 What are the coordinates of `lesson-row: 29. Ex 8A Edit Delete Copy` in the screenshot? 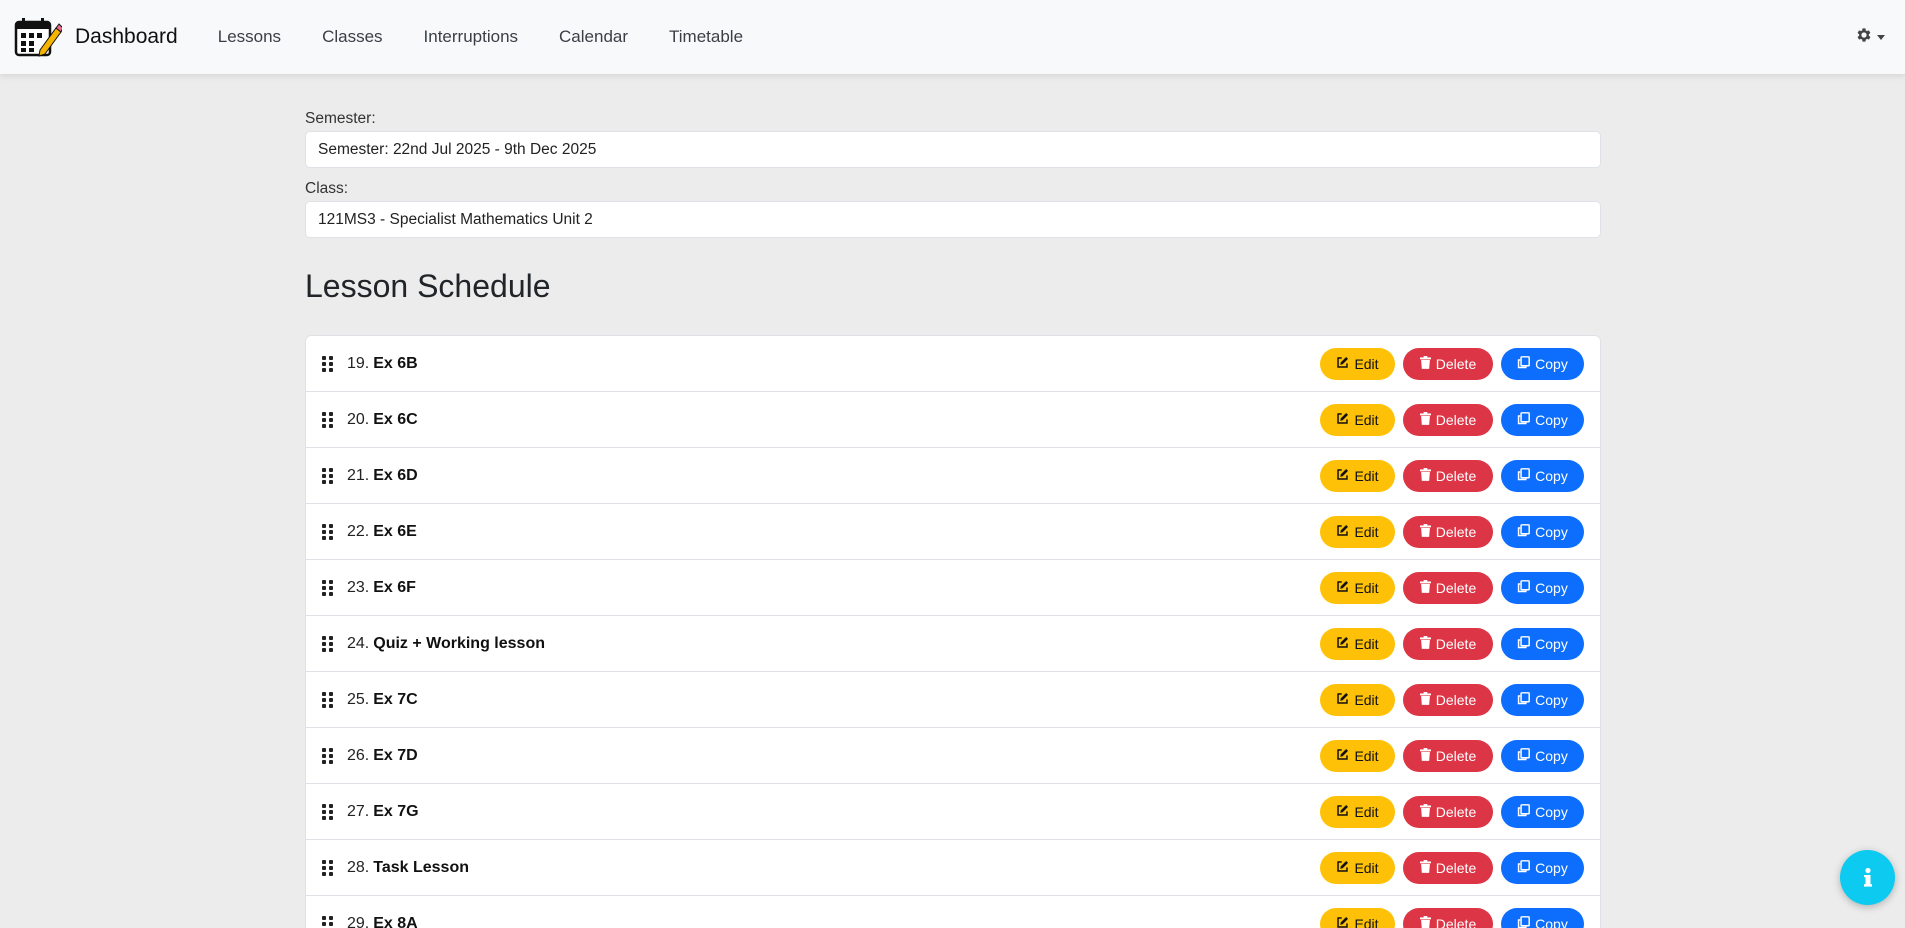 It's located at (953, 912).